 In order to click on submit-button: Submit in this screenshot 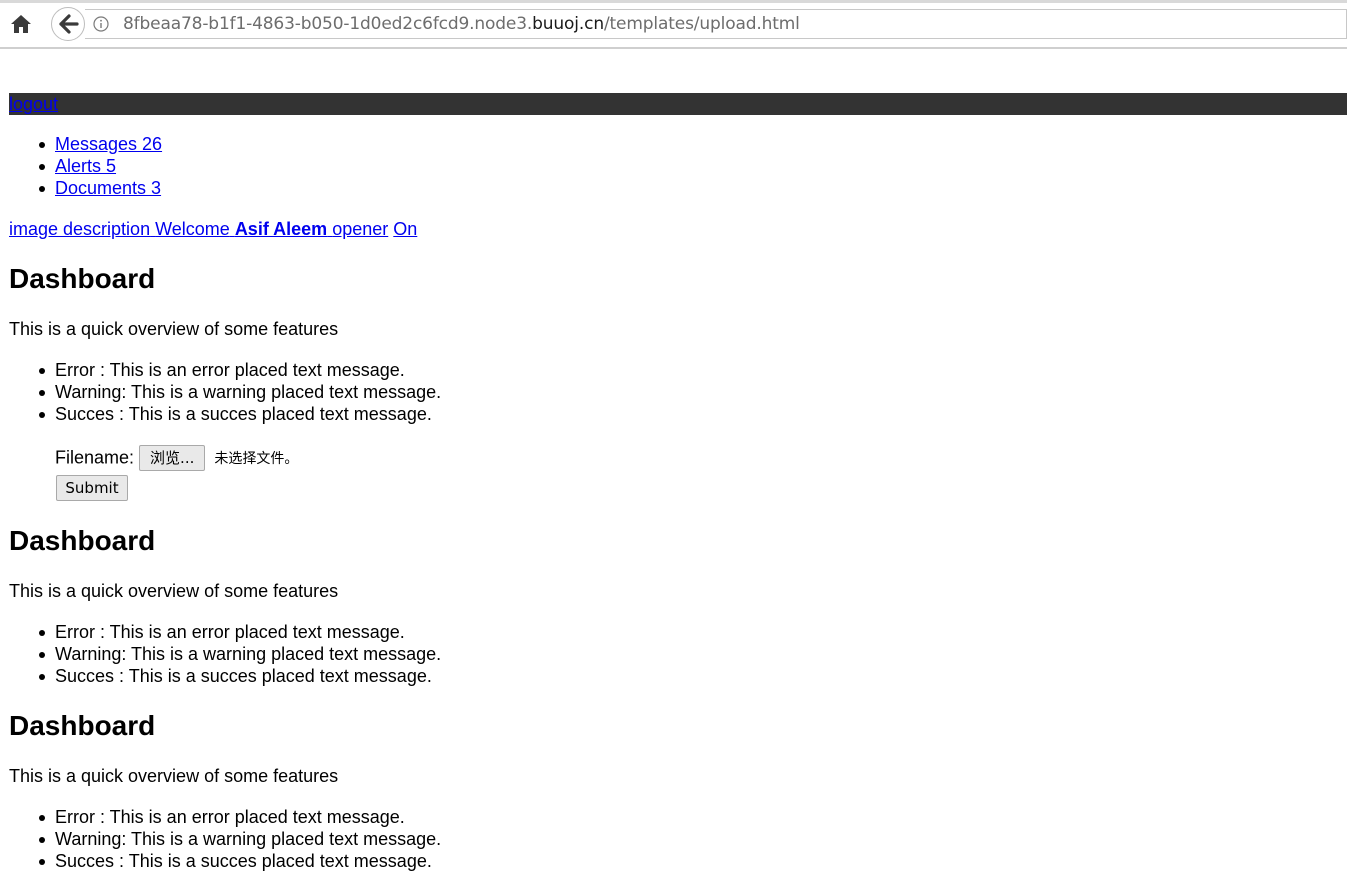, I will do `click(92, 488)`.